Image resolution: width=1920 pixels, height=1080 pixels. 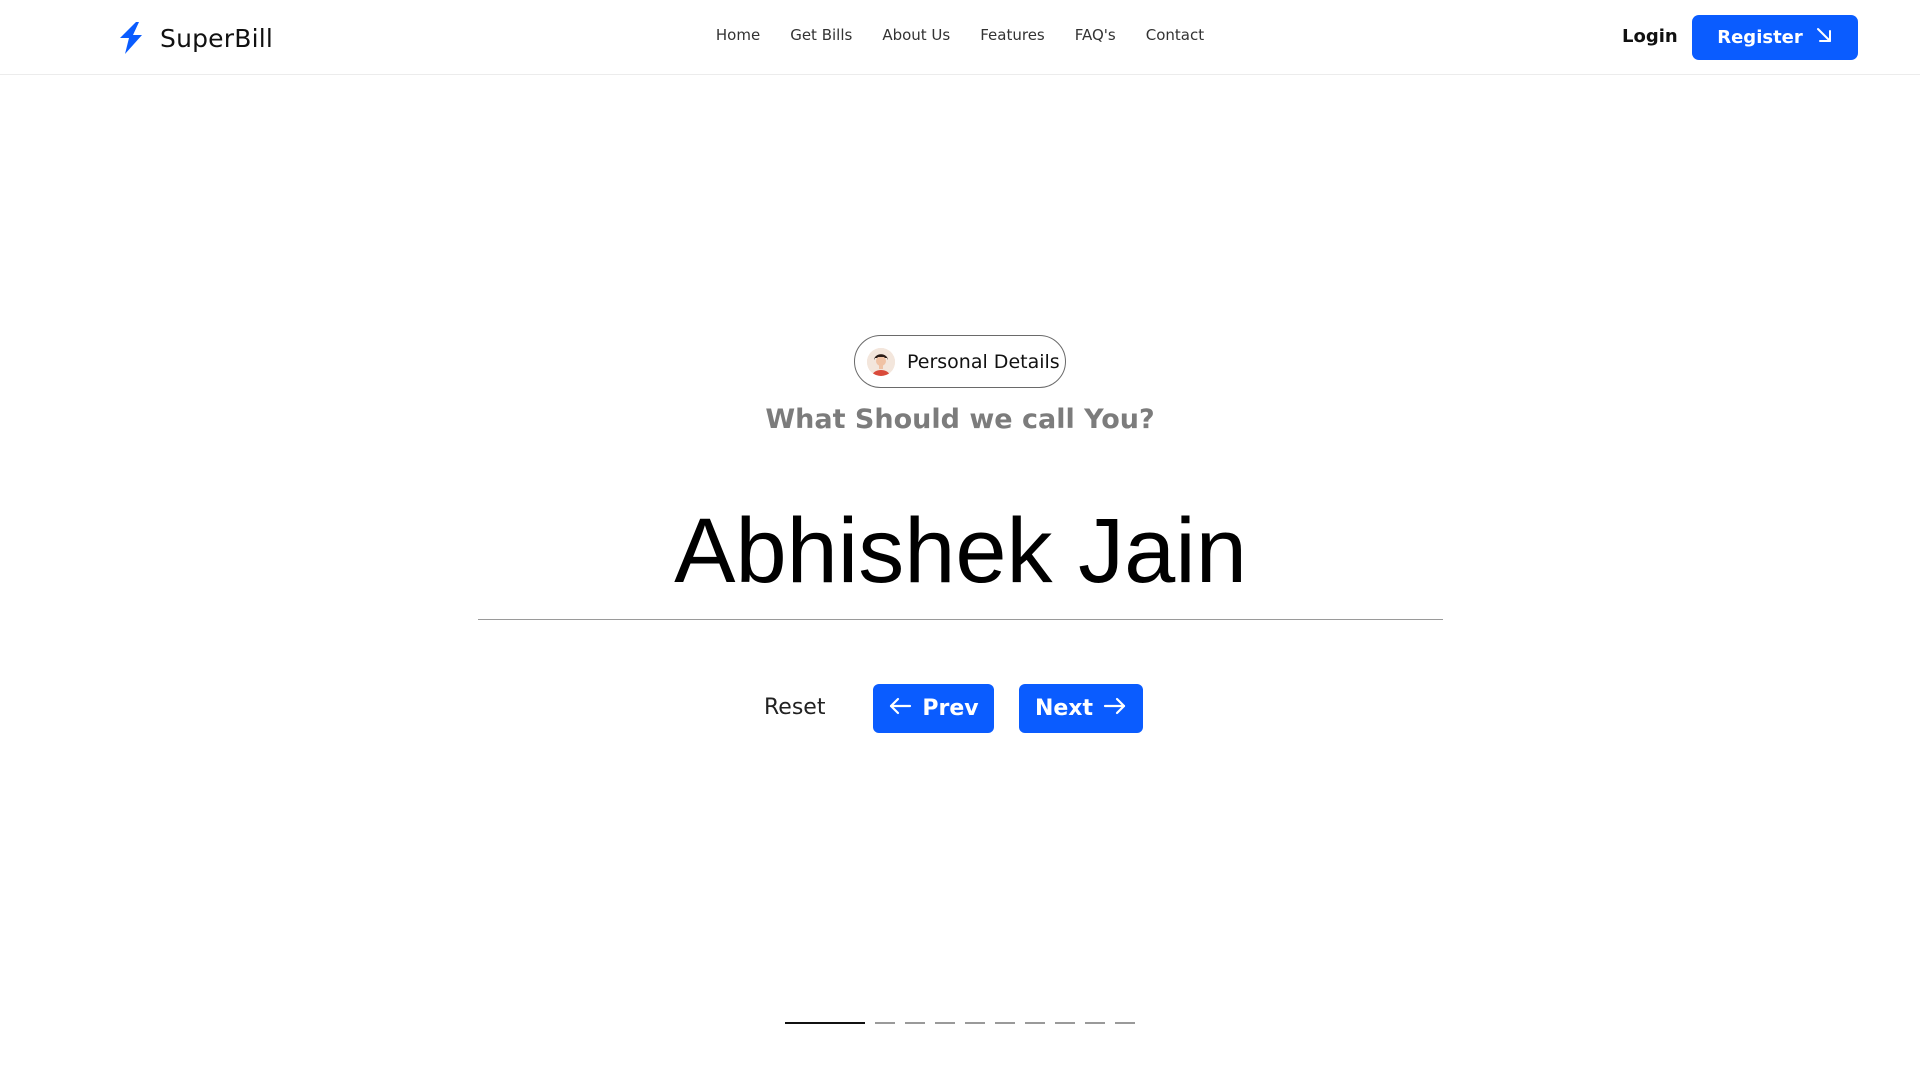 What do you see at coordinates (881, 361) in the screenshot?
I see `avatar` at bounding box center [881, 361].